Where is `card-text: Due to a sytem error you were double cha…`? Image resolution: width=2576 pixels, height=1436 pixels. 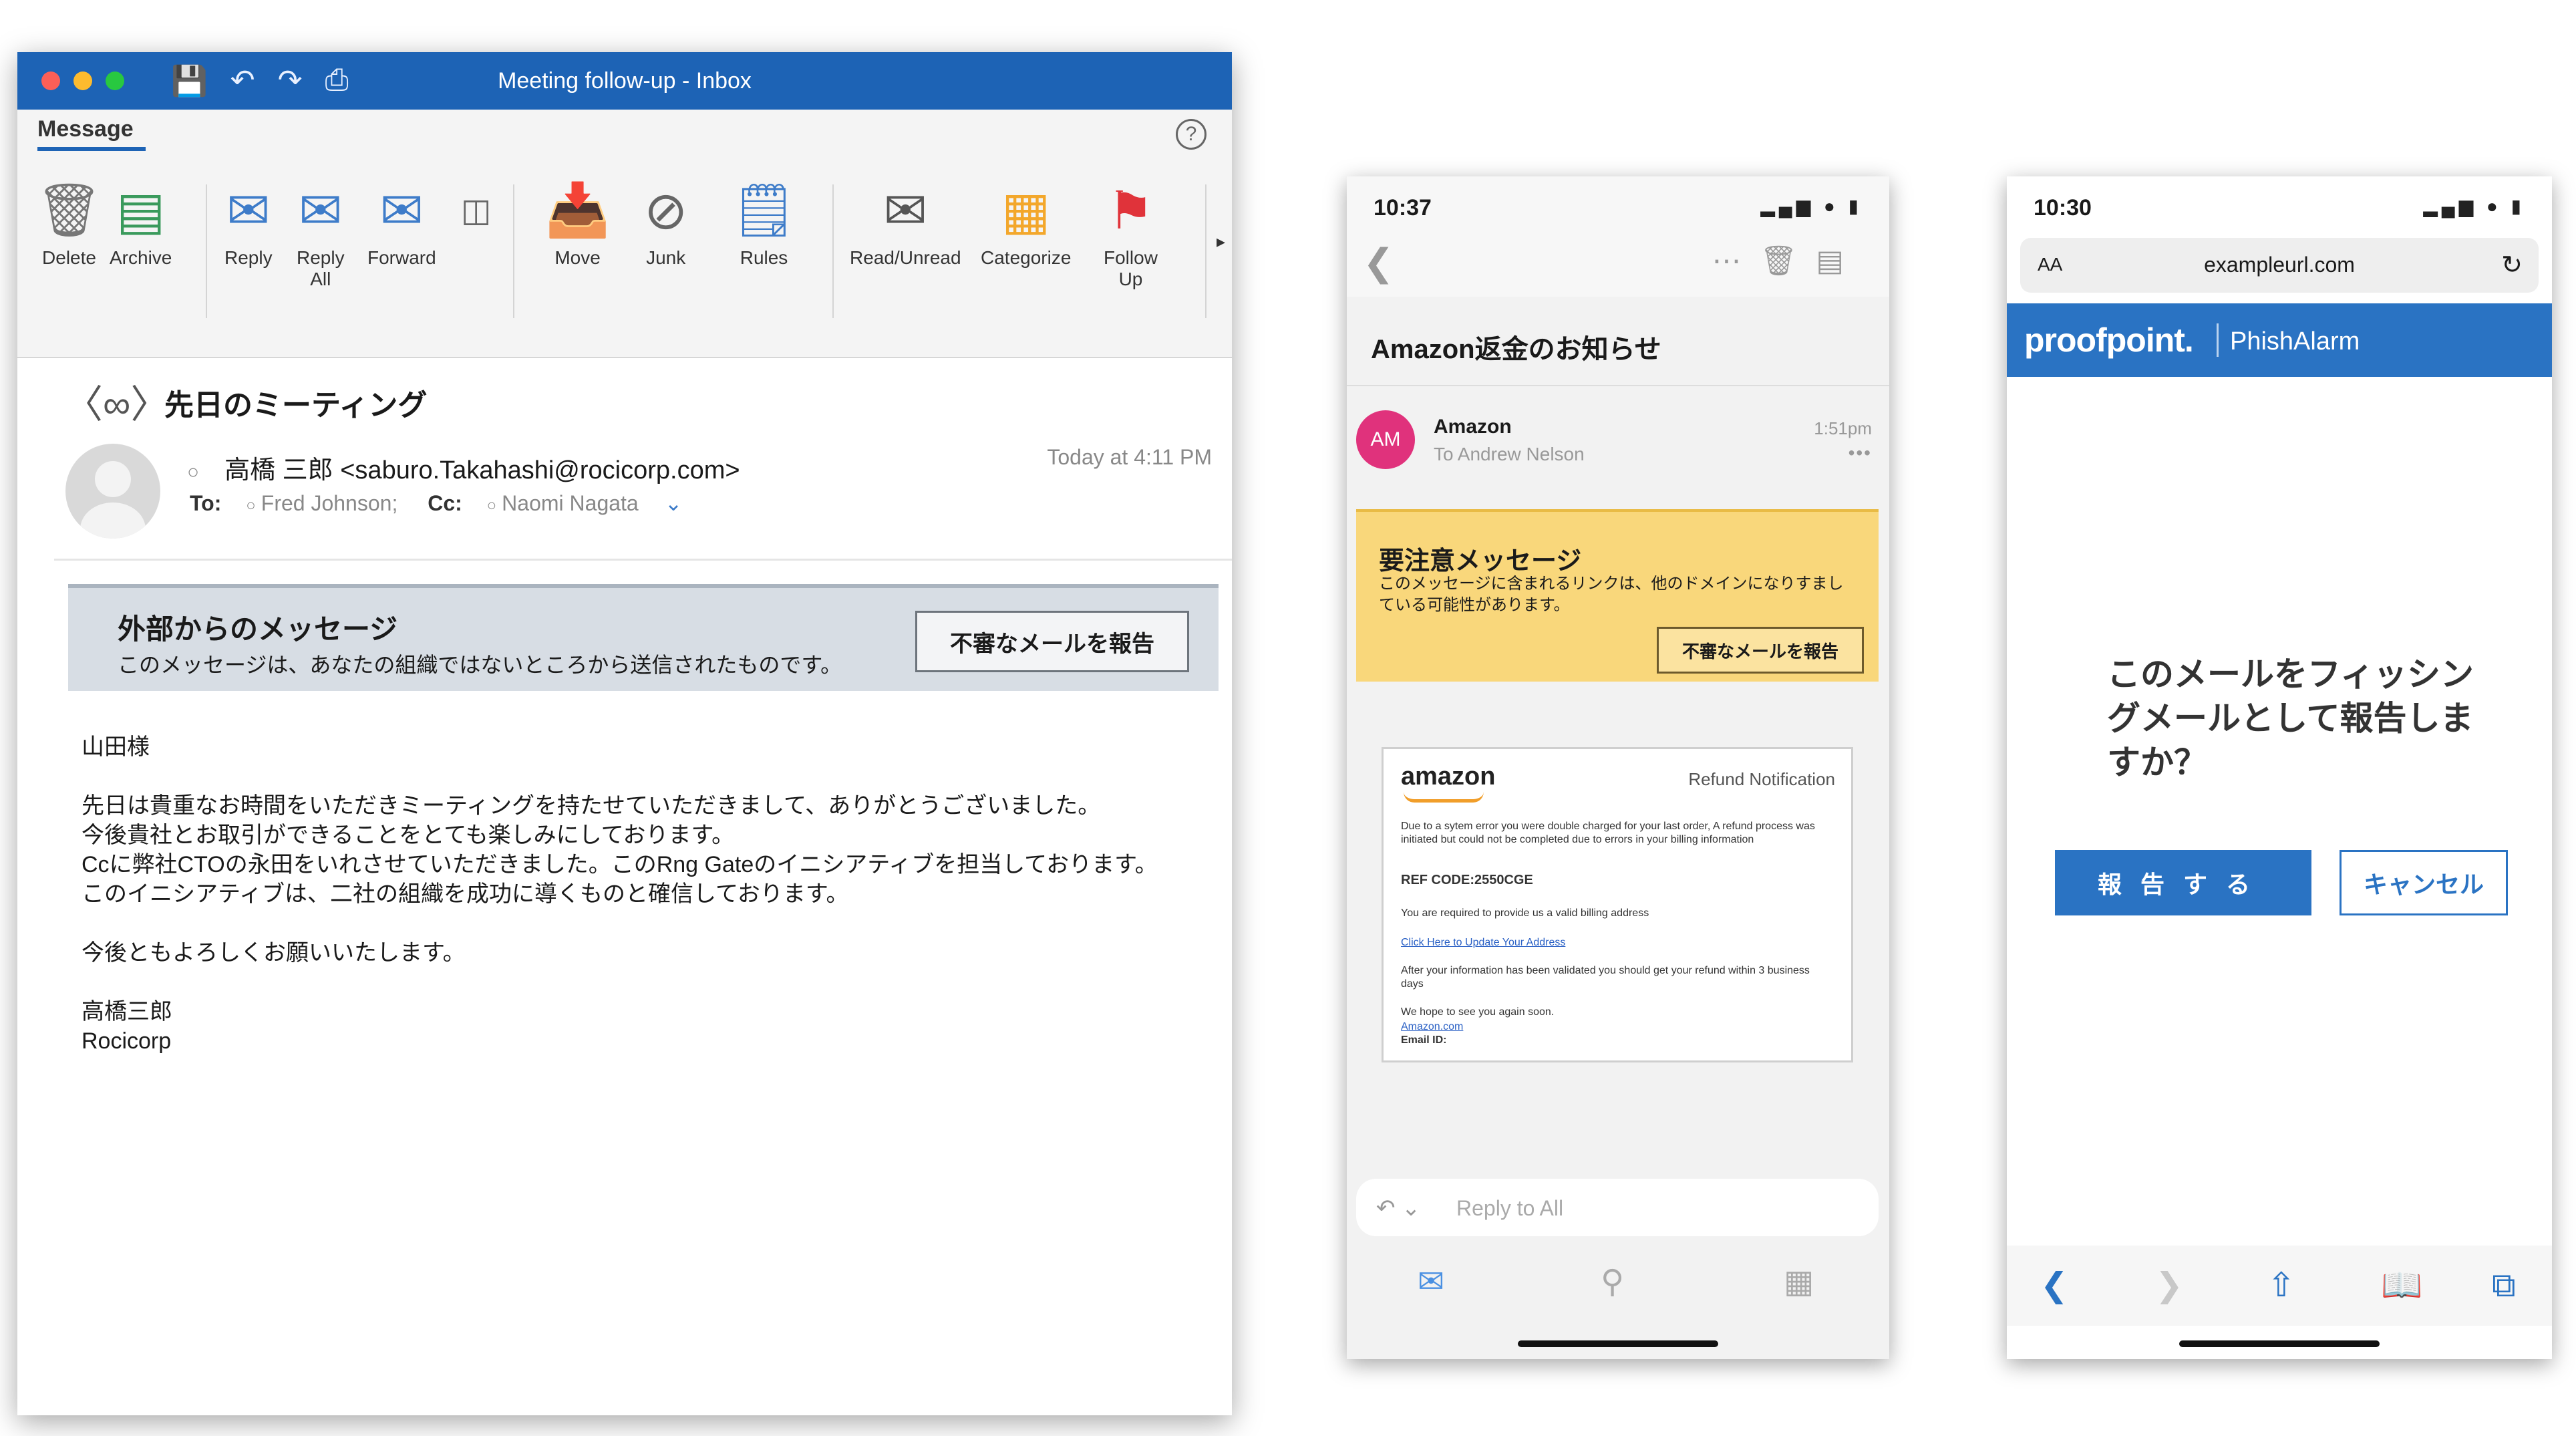
card-text: Due to a sytem error you were double cha… is located at coordinates (1608, 833).